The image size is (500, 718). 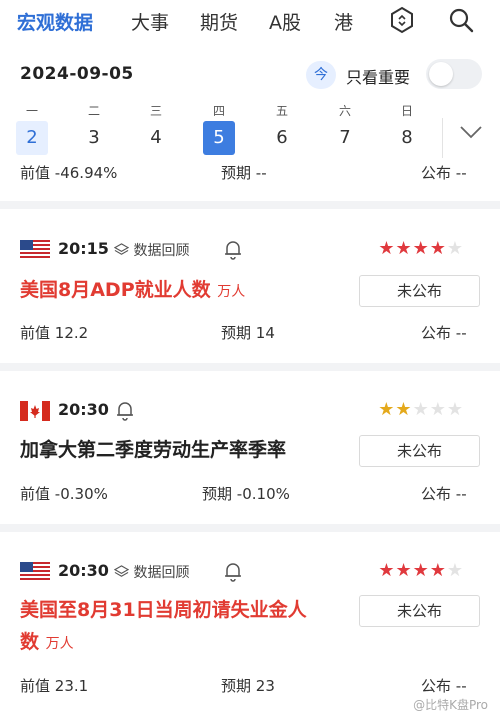 What do you see at coordinates (54, 333) in the screenshot?
I see `prev-value: 前值 12.2` at bounding box center [54, 333].